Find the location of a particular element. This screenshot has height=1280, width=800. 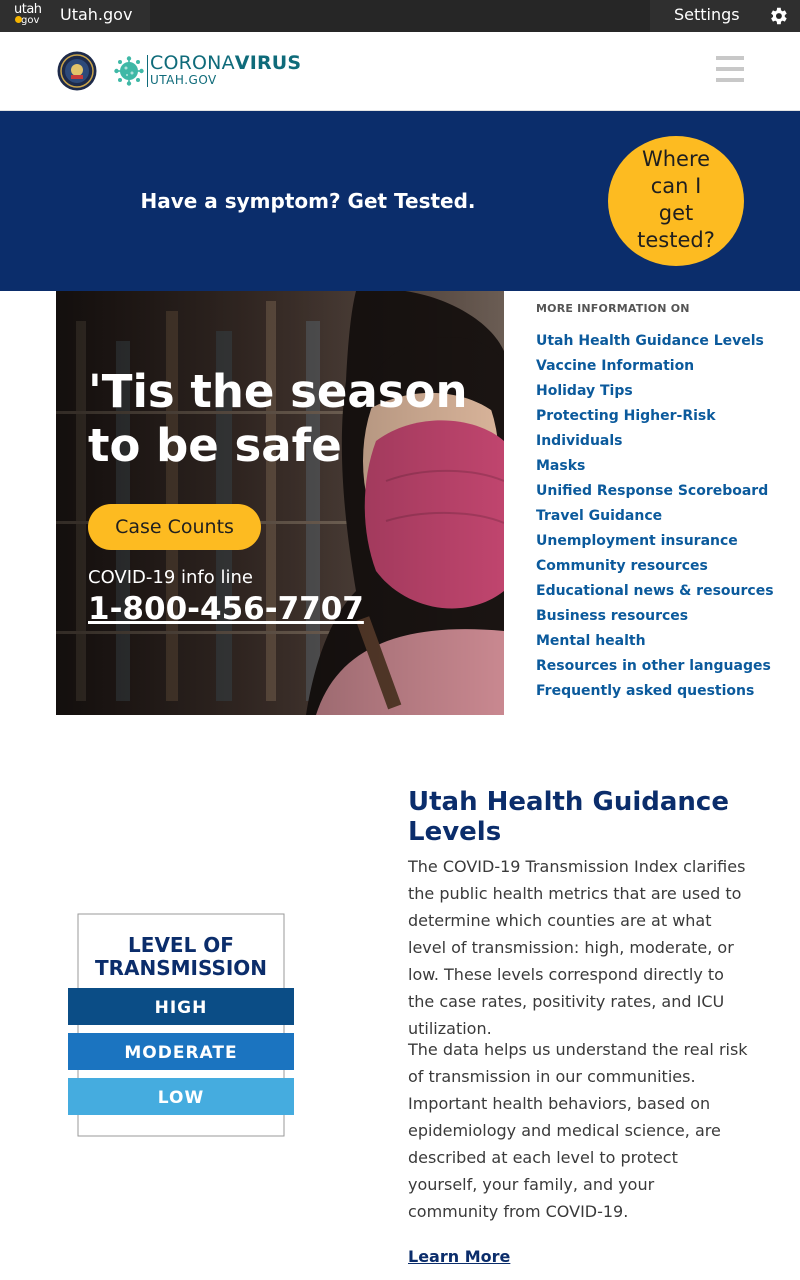

link-community-resources: Community resources is located at coordinates (656, 566).